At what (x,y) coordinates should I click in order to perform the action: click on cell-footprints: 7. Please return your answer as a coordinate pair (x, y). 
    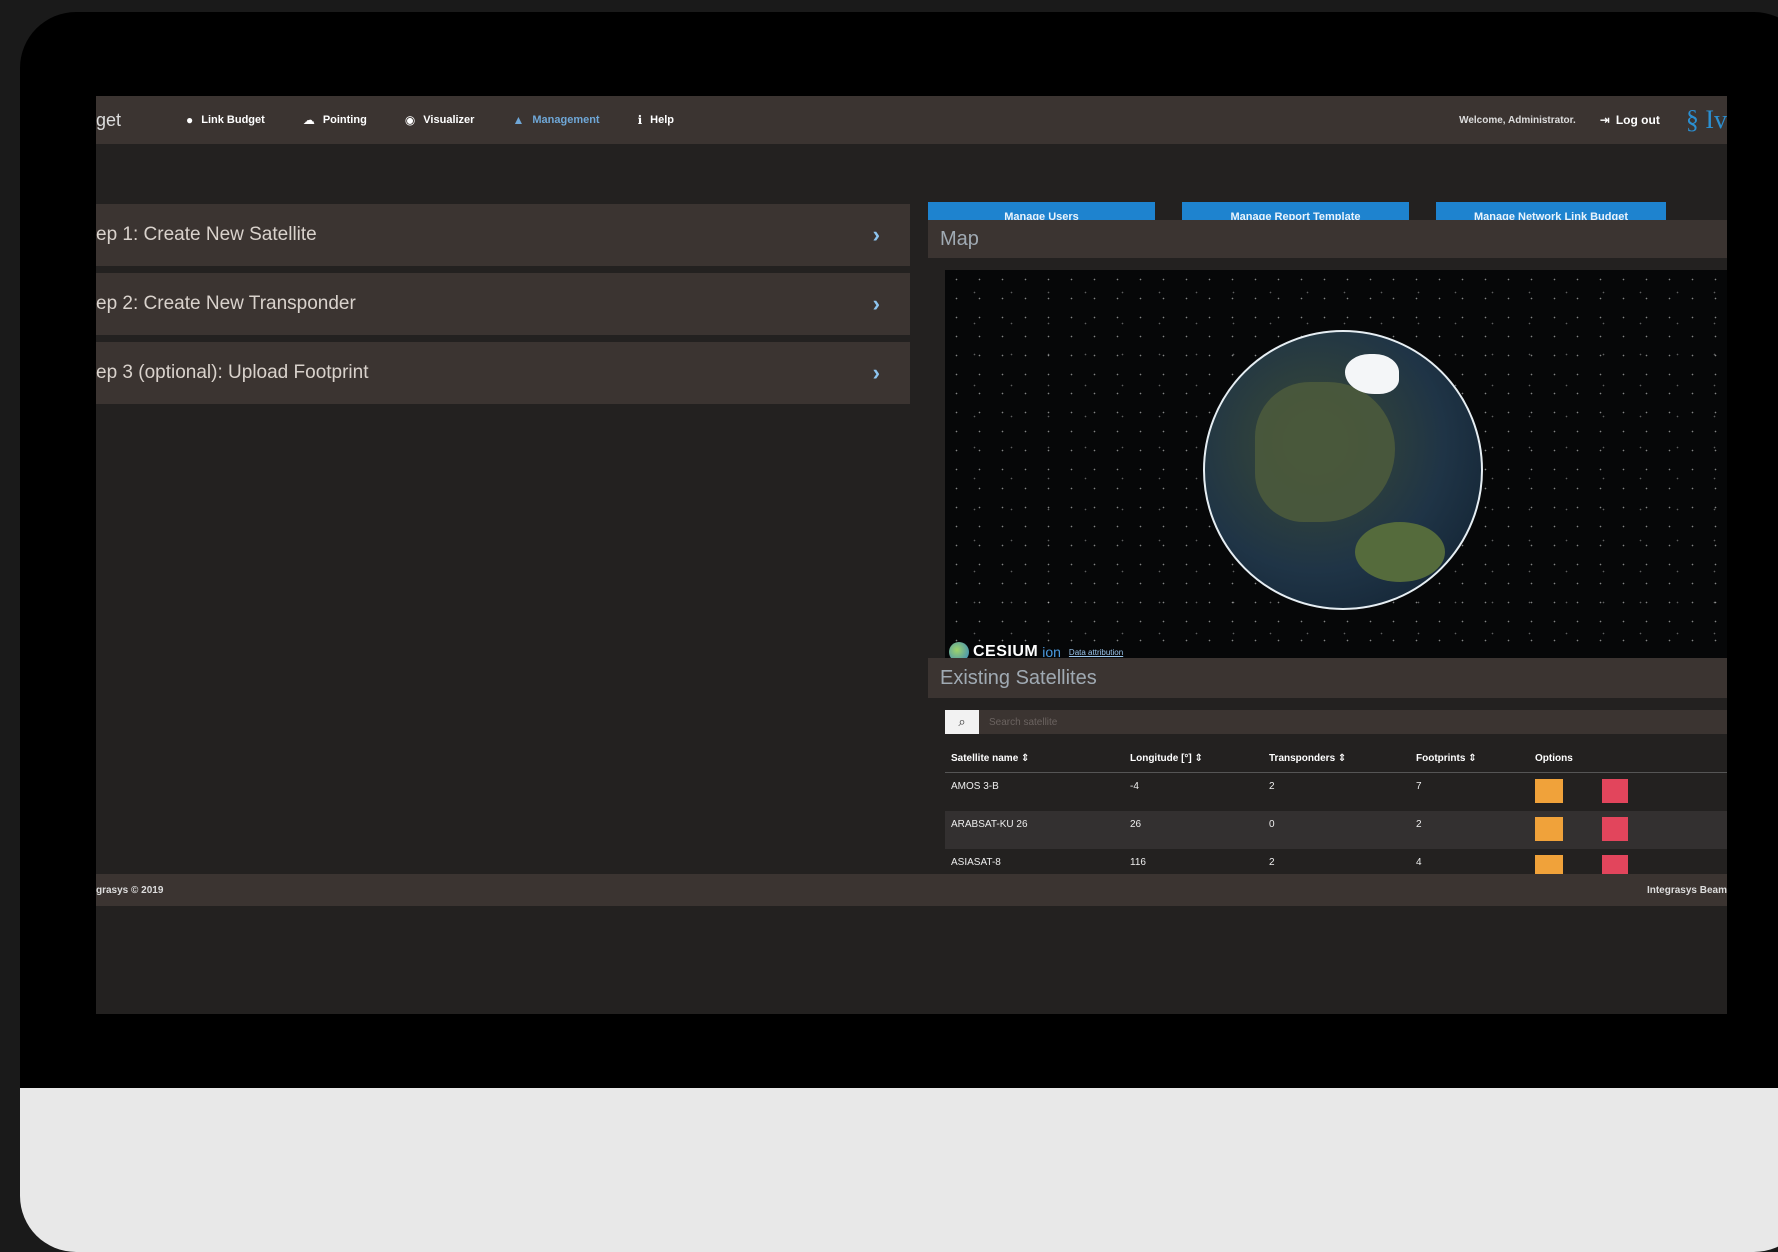
    Looking at the image, I should click on (1419, 786).